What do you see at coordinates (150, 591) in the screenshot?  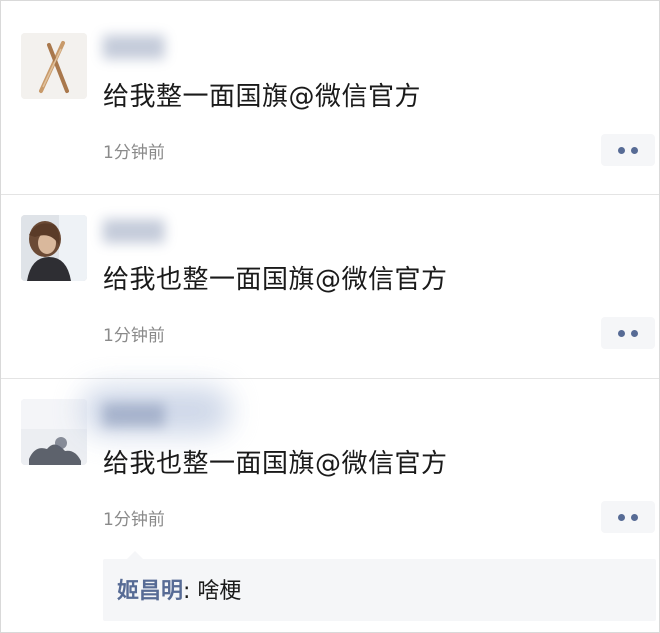 I see `comment-author: 姬昌明` at bounding box center [150, 591].